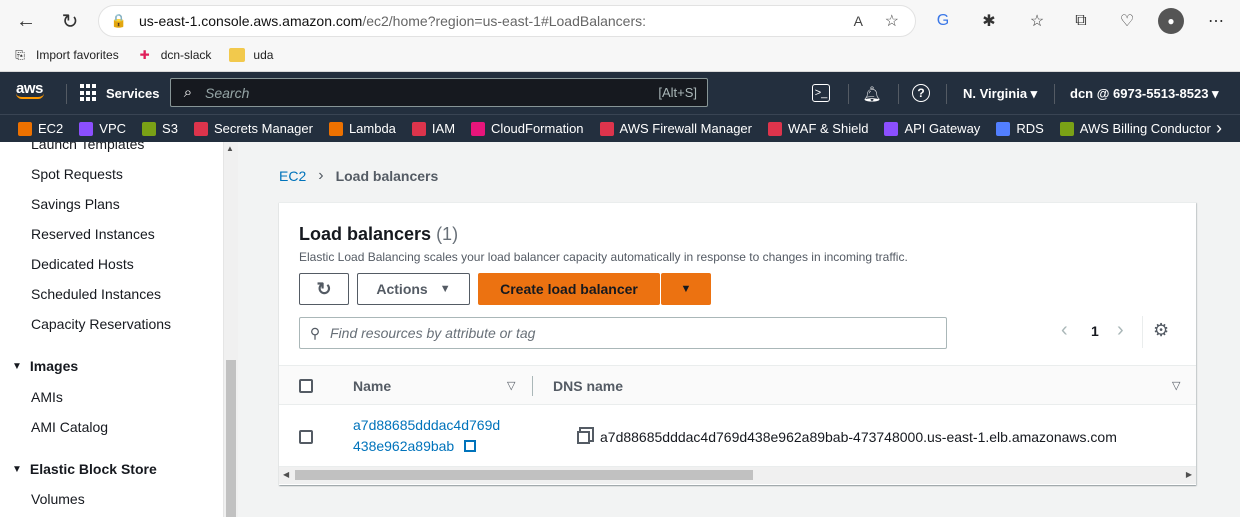 This screenshot has width=1240, height=517. I want to click on page-number: 1, so click(1095, 331).